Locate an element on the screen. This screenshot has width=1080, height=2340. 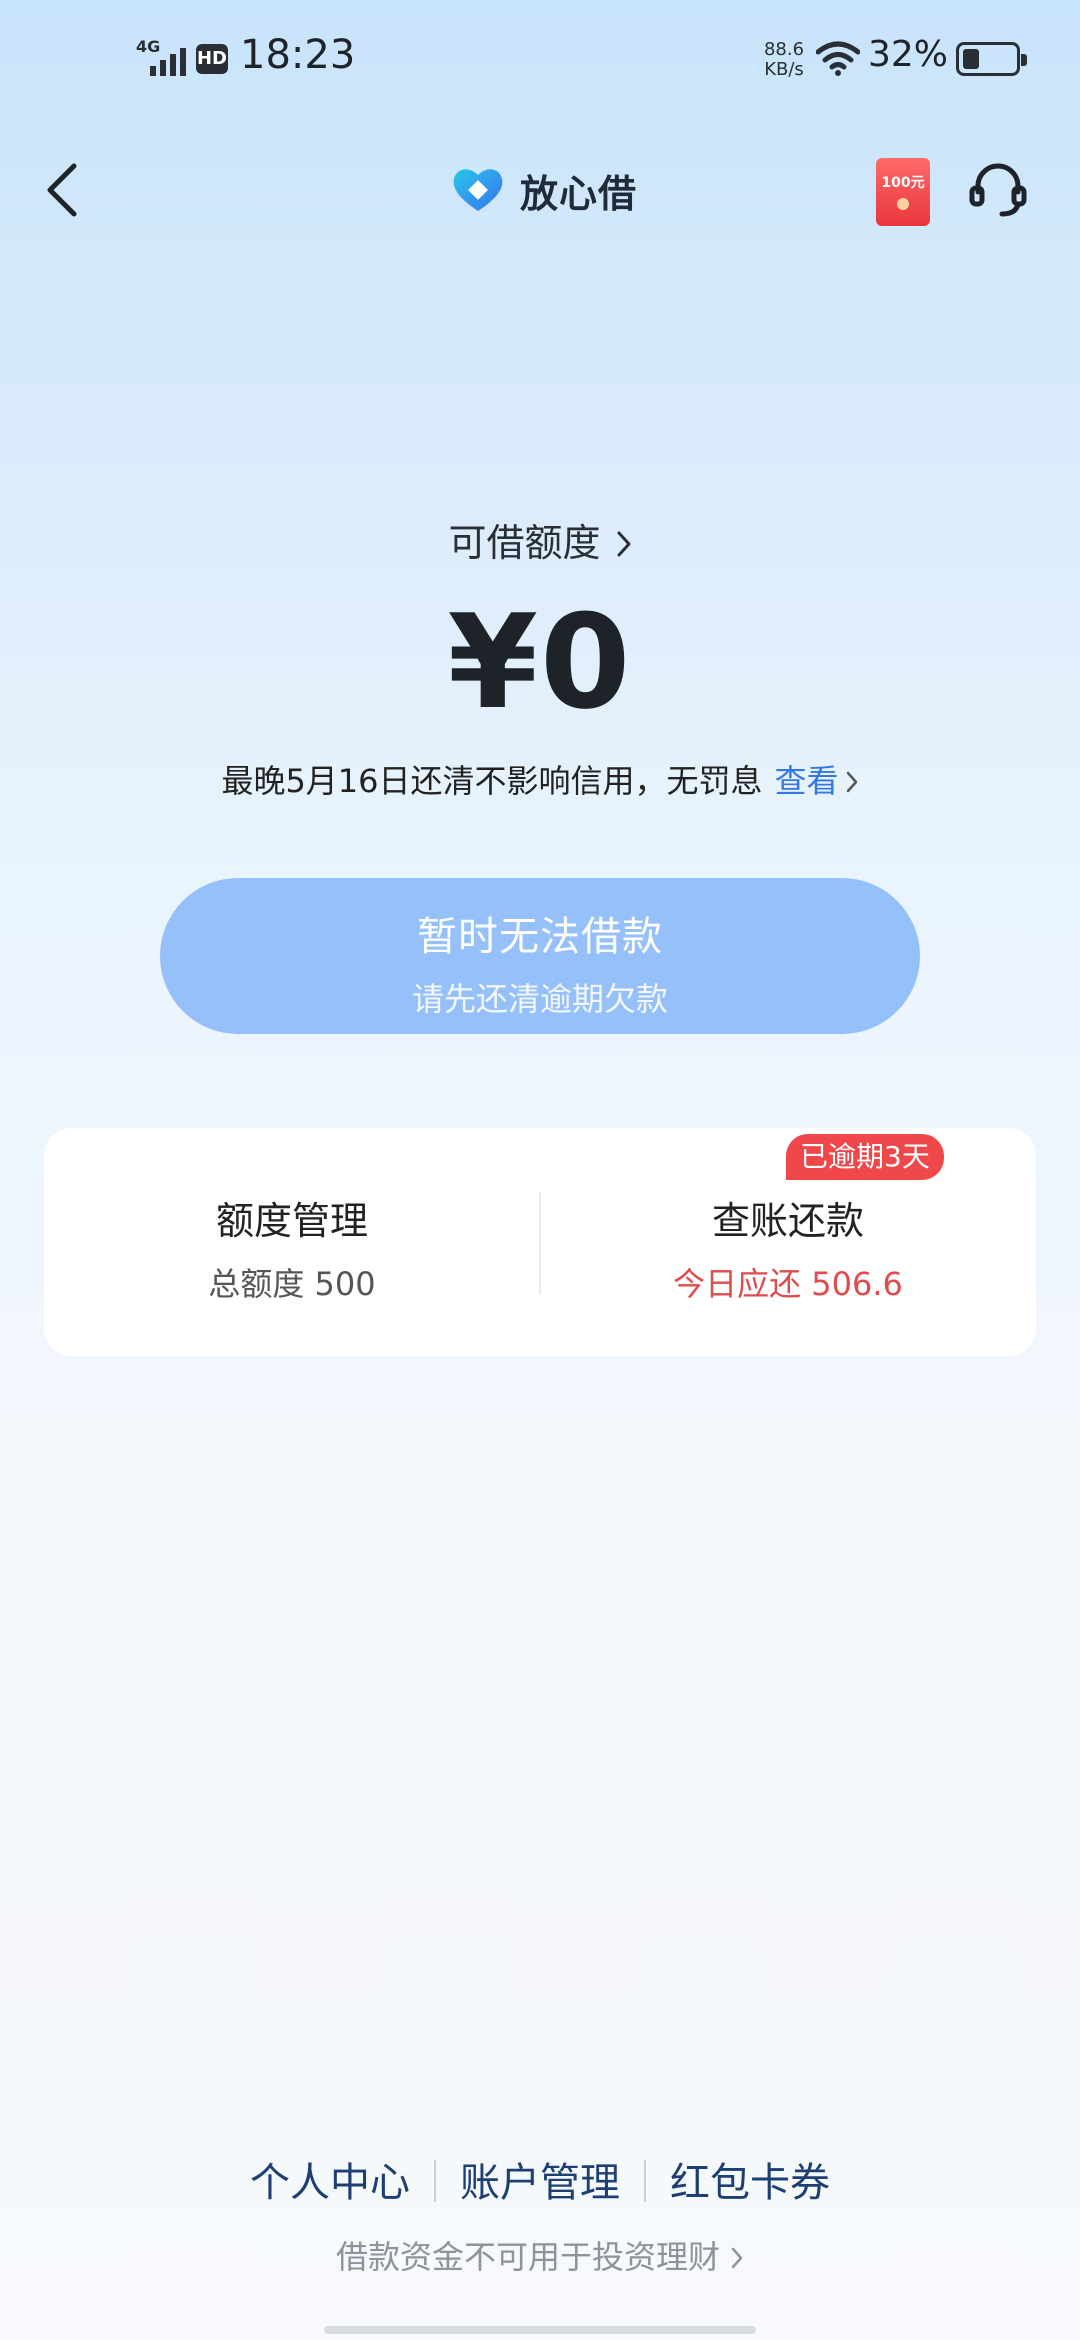
network-type: 4G is located at coordinates (148, 46).